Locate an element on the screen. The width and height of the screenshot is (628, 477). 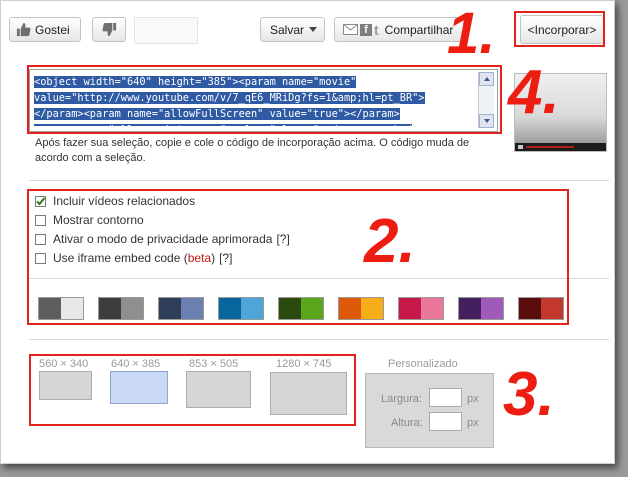
save-button: Salvar is located at coordinates (292, 29).